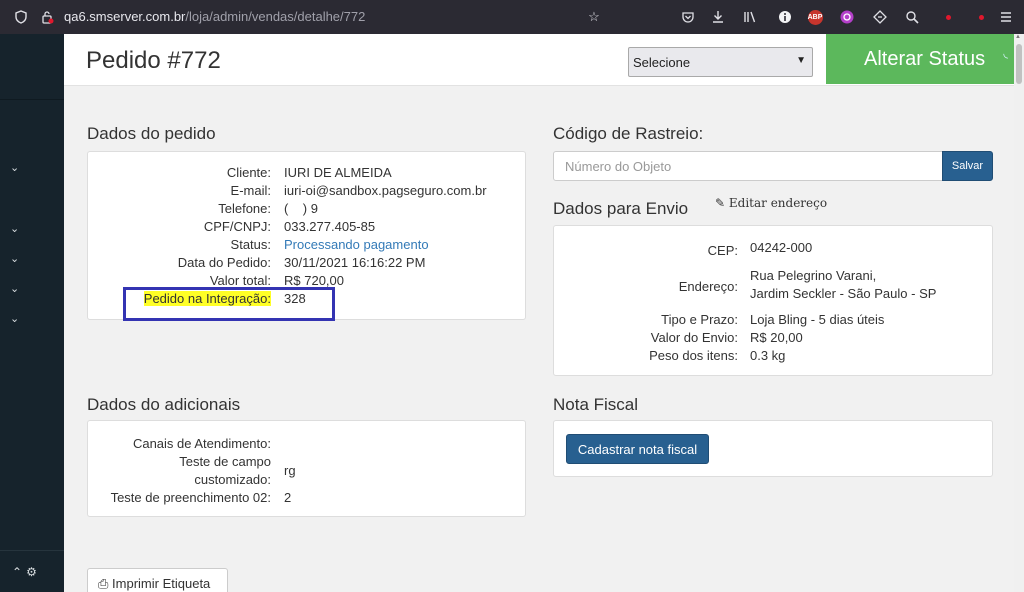 This screenshot has height=592, width=1024. What do you see at coordinates (161, 583) in the screenshot?
I see `imprimir-etiqueta-label: Imprimir Etiqueta` at bounding box center [161, 583].